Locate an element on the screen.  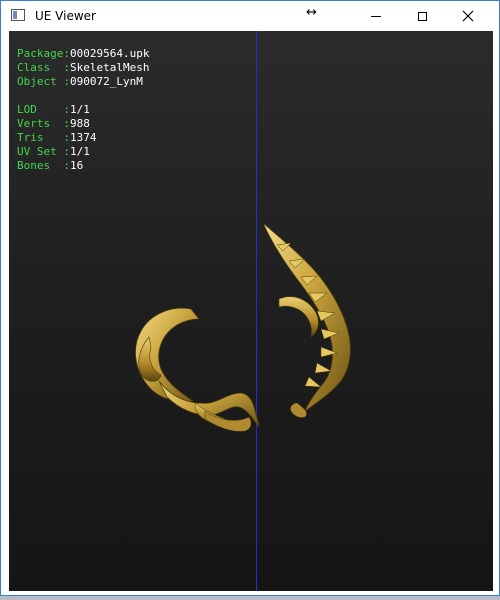
right-ornament-mesh is located at coordinates (306, 320).